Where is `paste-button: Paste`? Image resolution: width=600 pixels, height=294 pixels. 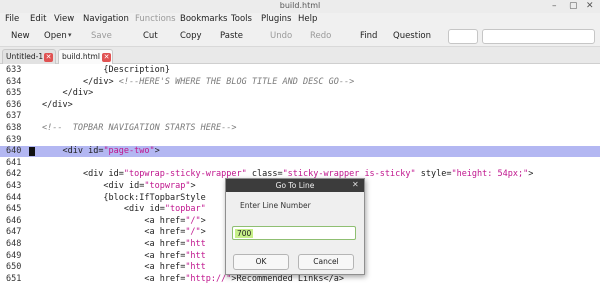 paste-button: Paste is located at coordinates (231, 36).